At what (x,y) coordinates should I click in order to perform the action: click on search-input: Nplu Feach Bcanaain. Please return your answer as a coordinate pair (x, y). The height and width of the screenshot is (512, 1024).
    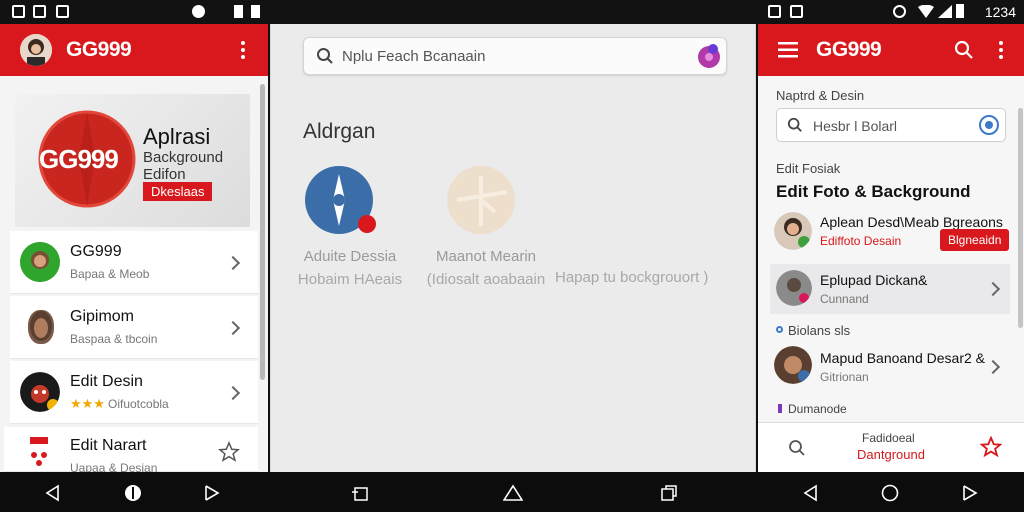
    Looking at the image, I should click on (515, 56).